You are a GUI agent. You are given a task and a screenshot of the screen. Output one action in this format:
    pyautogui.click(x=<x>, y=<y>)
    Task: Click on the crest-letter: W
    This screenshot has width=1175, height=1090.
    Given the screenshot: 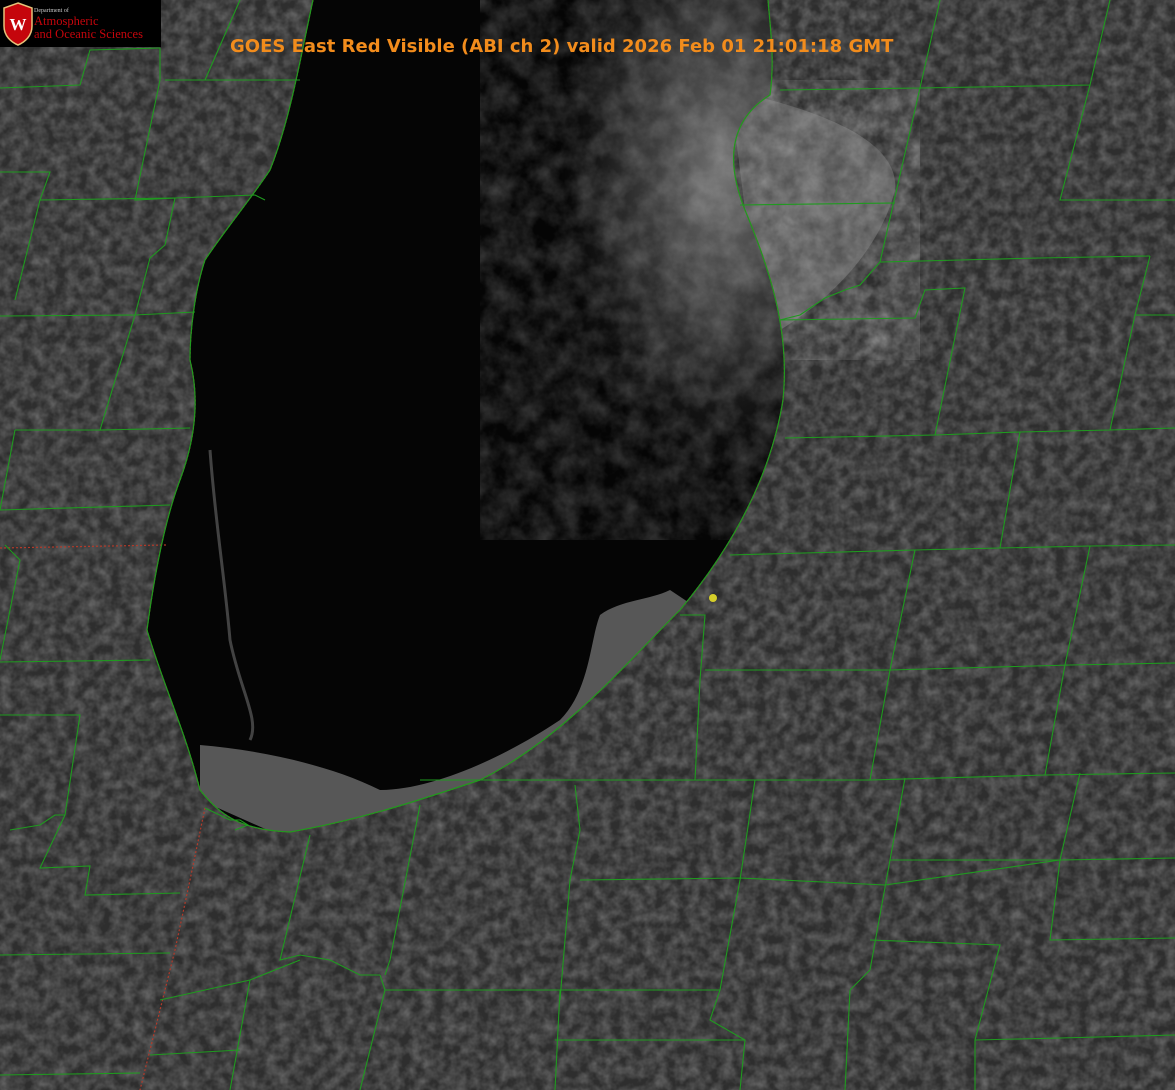 What is the action you would take?
    pyautogui.click(x=18, y=24)
    